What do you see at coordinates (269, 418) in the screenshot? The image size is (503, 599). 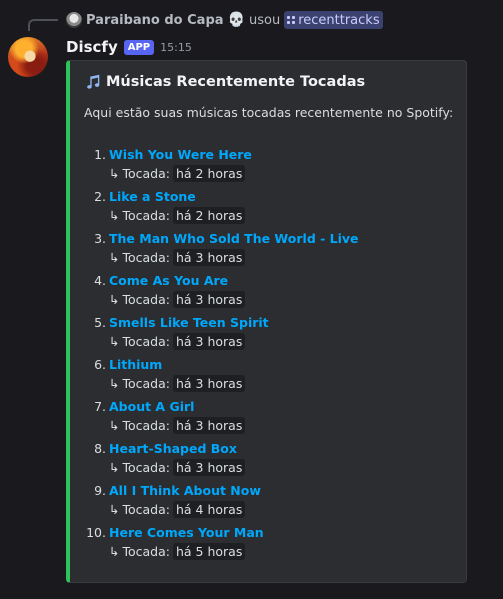 I see `track-item: 7. About A Girl ↳ Tocada: há 3 horas` at bounding box center [269, 418].